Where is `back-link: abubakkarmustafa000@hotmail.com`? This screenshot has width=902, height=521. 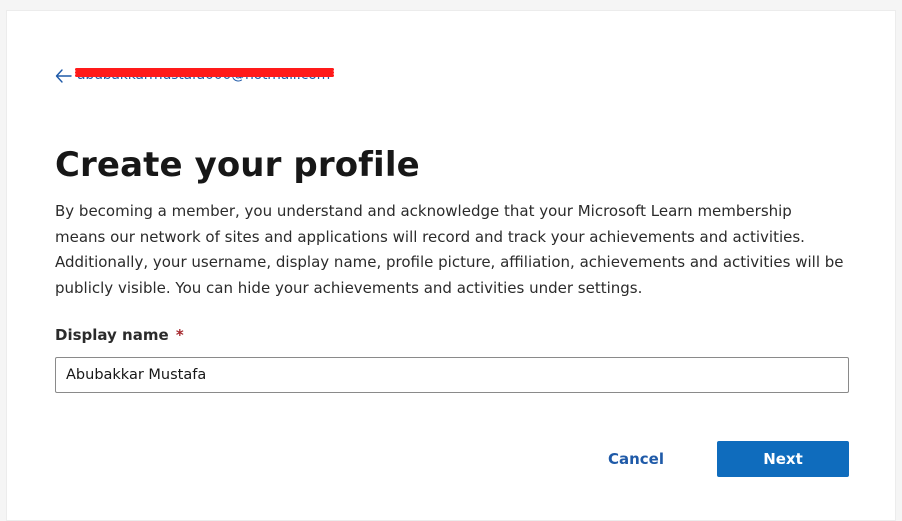 back-link: abubakkarmustafa000@hotmail.com is located at coordinates (195, 75).